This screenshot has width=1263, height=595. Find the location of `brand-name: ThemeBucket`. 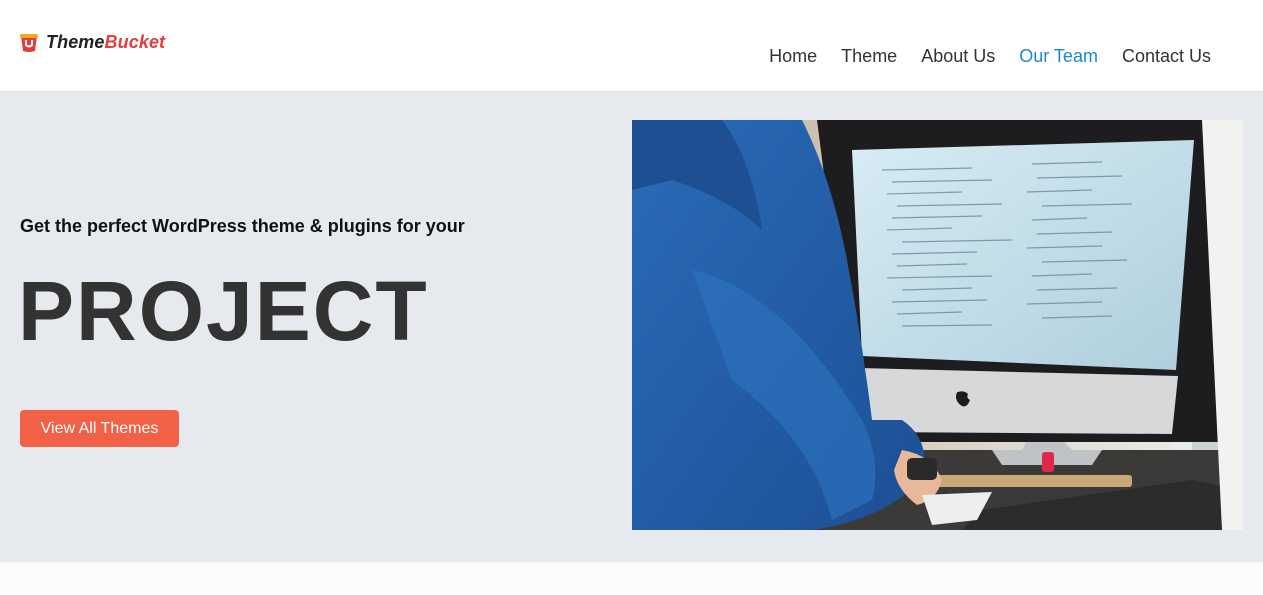

brand-name: ThemeBucket is located at coordinates (105, 42).